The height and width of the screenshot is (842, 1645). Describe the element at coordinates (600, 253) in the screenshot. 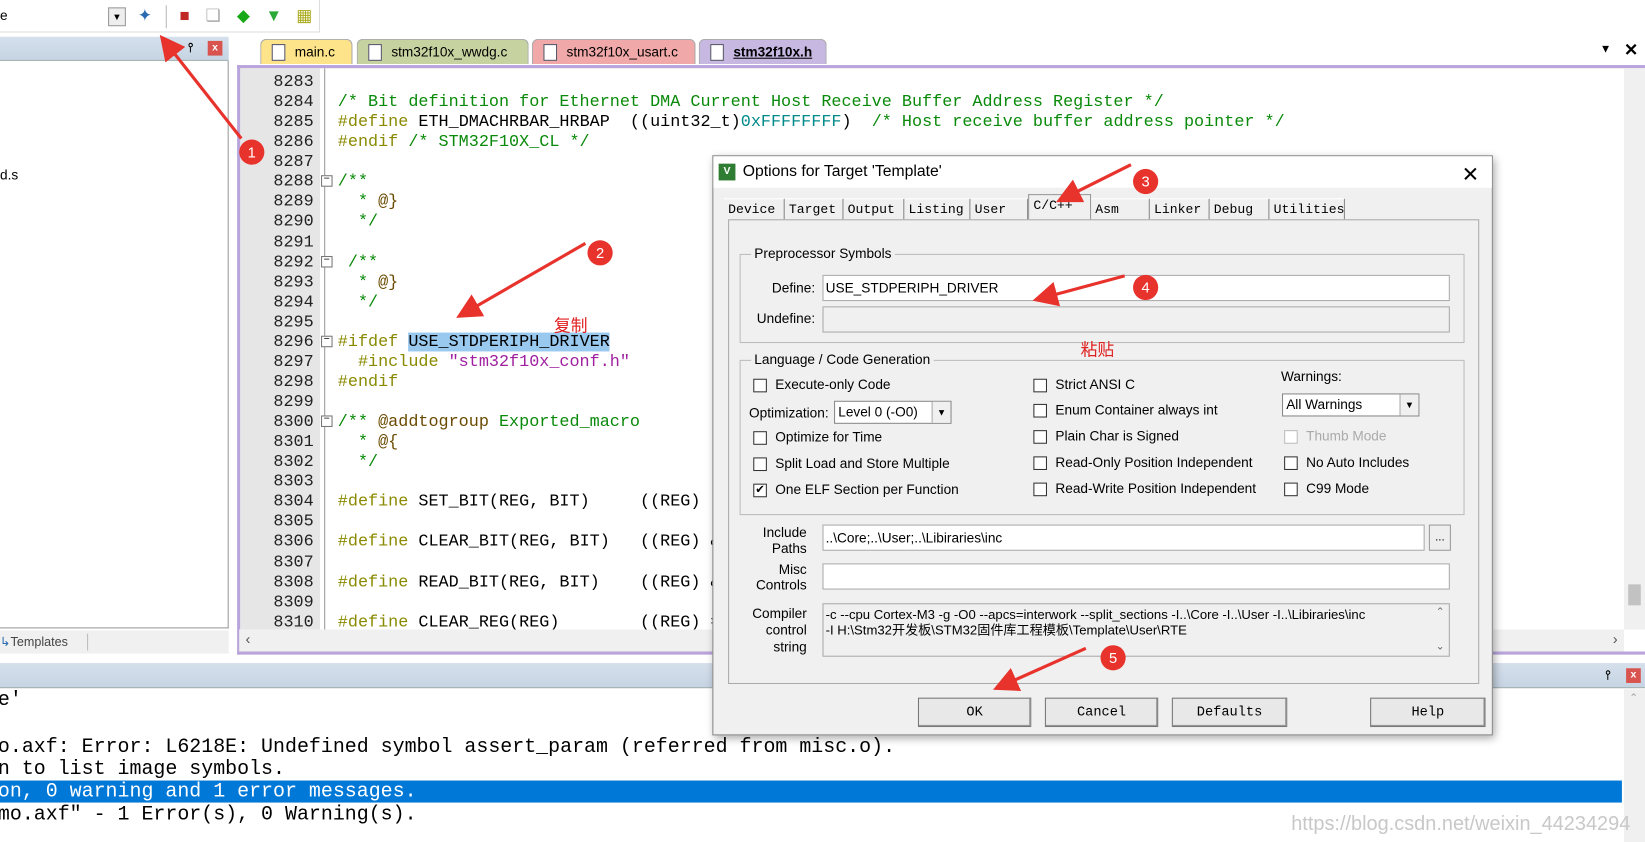

I see `step-badge-2: 2` at that location.